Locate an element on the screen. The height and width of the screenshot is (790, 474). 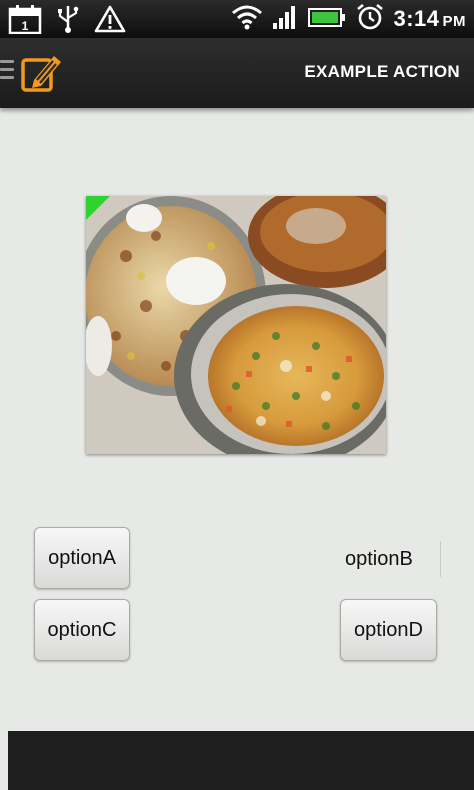
calendar-icon: 1 is located at coordinates (25, 21).